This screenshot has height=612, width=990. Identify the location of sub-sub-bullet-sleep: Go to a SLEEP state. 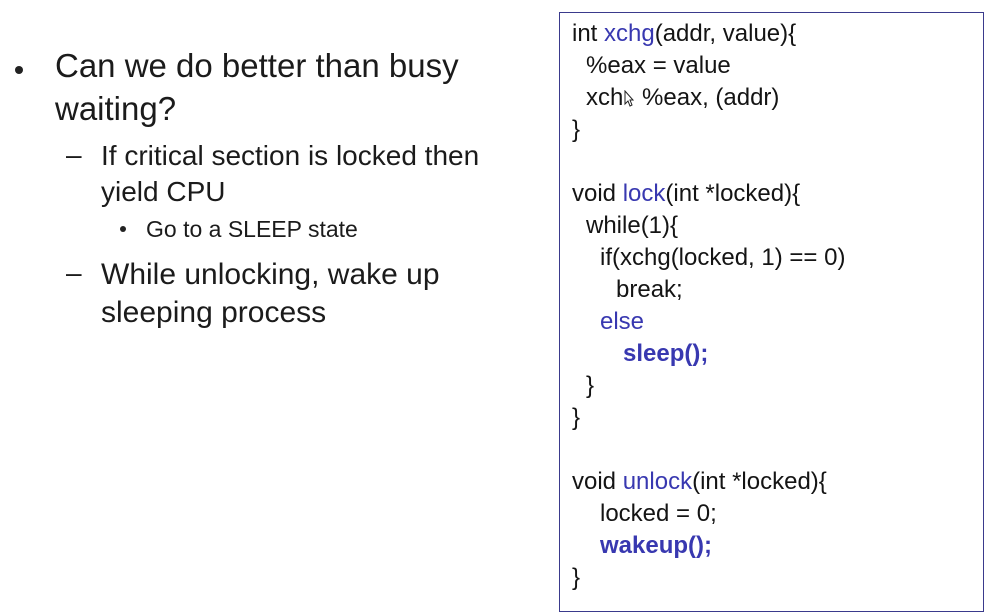
(252, 229).